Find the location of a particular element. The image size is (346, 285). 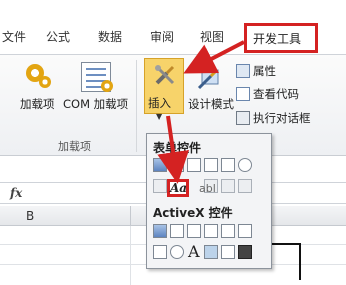

addins-button: 加载项 is located at coordinates (37, 104).